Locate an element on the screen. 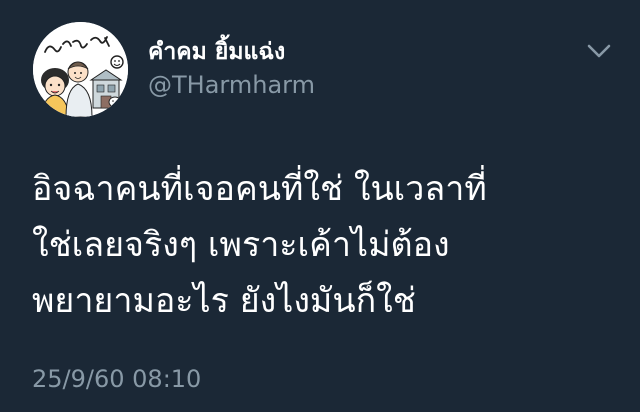  chevron-down-icon is located at coordinates (599, 52).